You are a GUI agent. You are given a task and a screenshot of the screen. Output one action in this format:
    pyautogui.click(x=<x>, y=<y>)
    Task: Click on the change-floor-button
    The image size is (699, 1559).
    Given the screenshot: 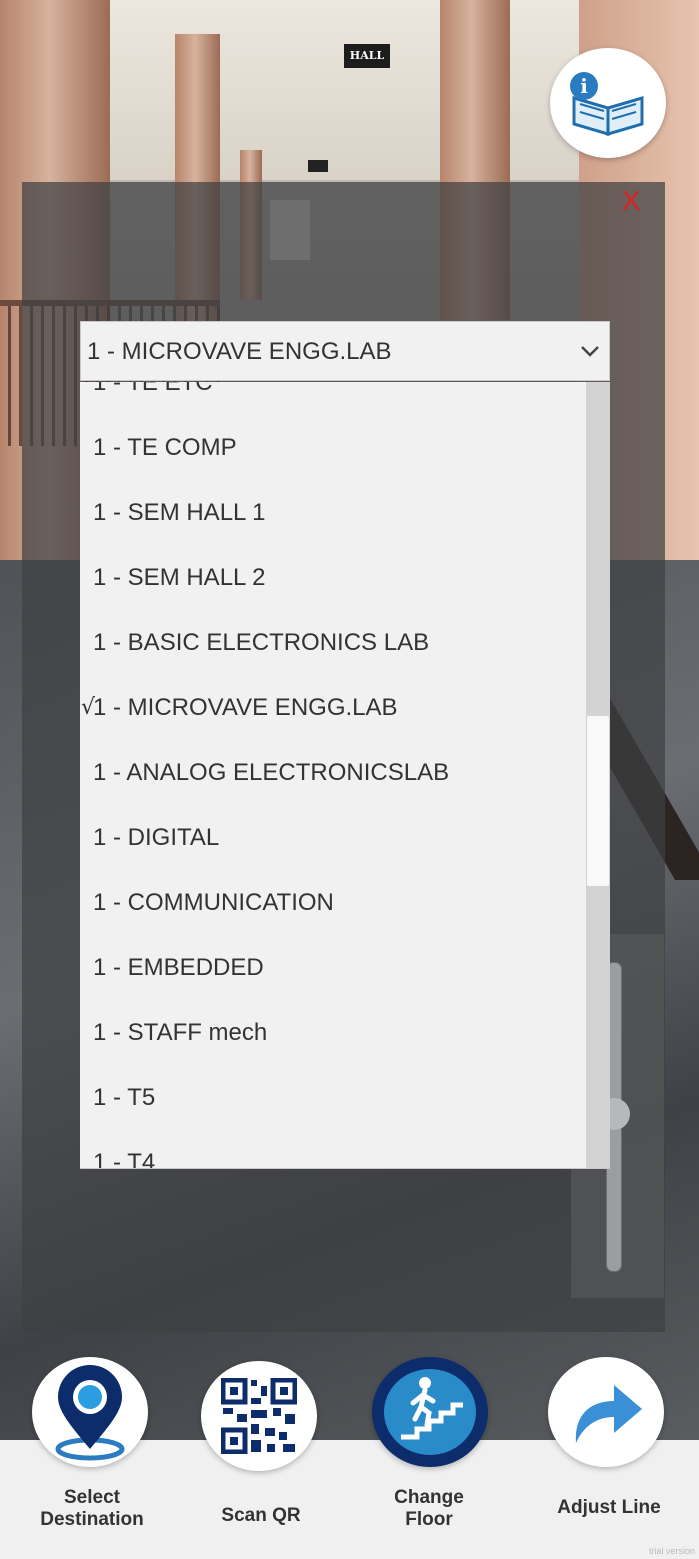 What is the action you would take?
    pyautogui.click(x=430, y=1412)
    